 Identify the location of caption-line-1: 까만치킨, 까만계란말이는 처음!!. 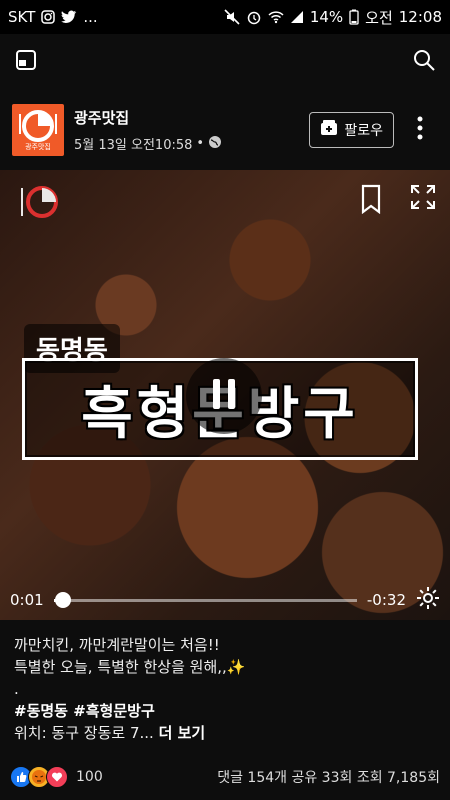
(117, 645).